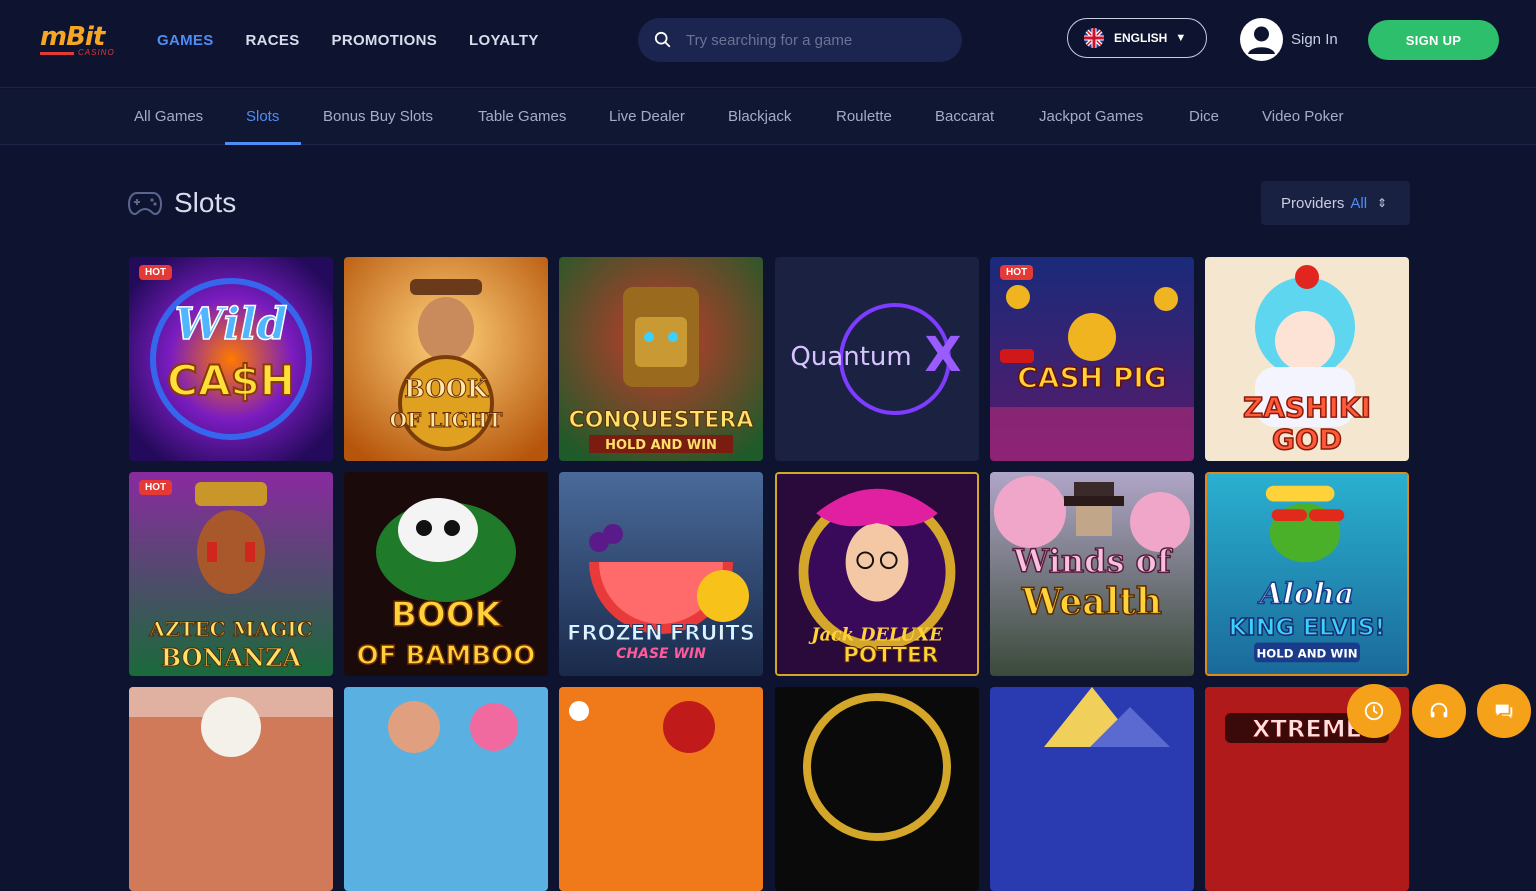 The image size is (1536, 891). Describe the element at coordinates (378, 117) in the screenshot. I see `category-bonus-buy-slots: Bonus Buy Slots` at that location.